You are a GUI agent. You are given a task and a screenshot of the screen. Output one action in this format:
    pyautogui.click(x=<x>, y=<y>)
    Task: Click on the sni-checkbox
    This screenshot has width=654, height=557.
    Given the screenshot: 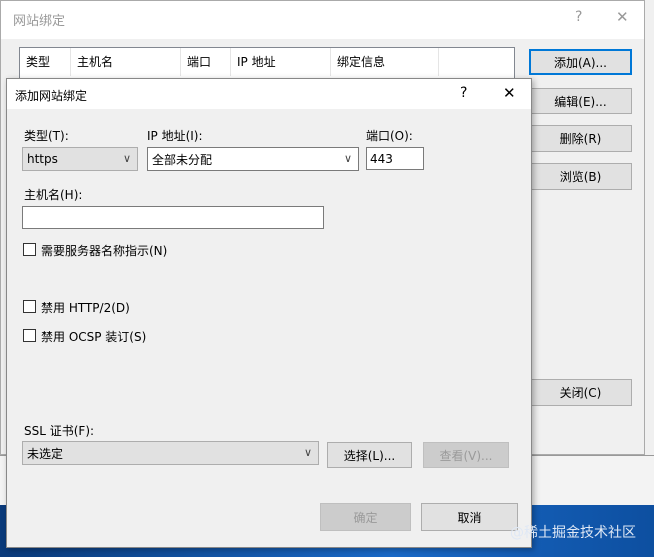 What is the action you would take?
    pyautogui.click(x=29, y=249)
    